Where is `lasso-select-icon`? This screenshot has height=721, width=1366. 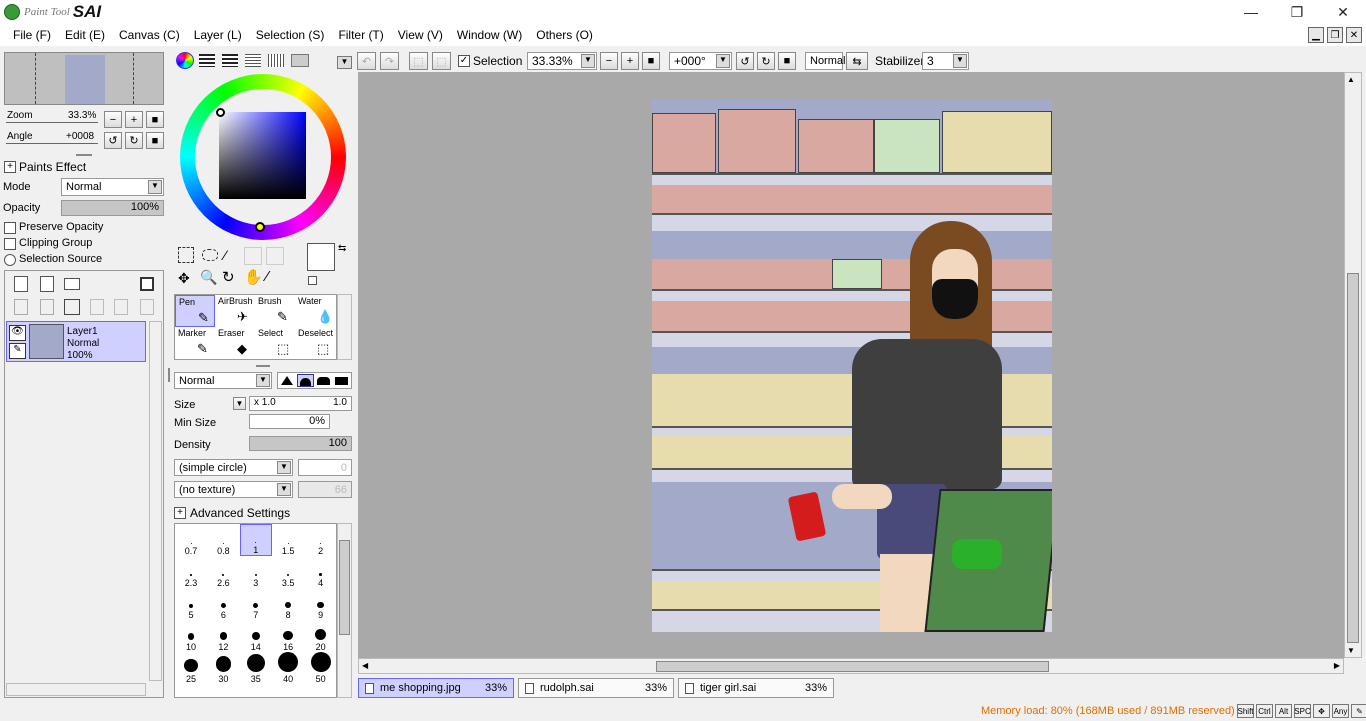
lasso-select-icon is located at coordinates (210, 255).